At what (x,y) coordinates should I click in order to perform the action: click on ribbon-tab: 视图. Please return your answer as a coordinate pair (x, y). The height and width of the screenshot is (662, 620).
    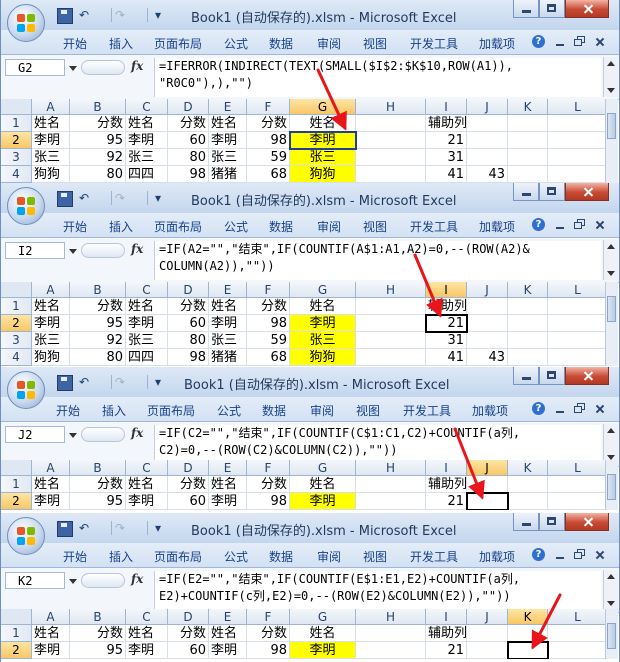
    Looking at the image, I should click on (375, 226).